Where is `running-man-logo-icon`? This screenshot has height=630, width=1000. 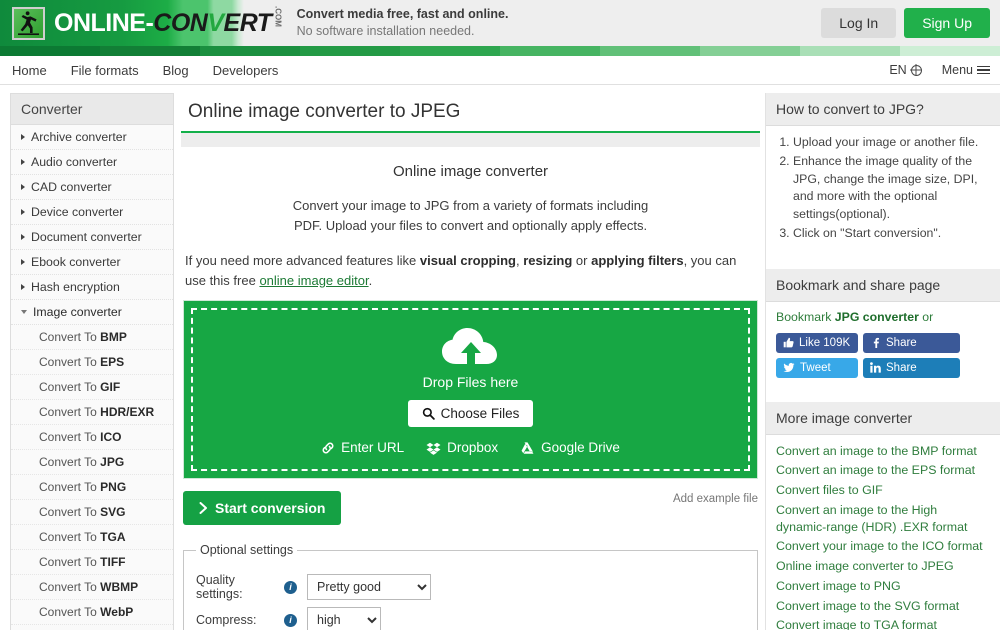
running-man-logo-icon is located at coordinates (28, 23).